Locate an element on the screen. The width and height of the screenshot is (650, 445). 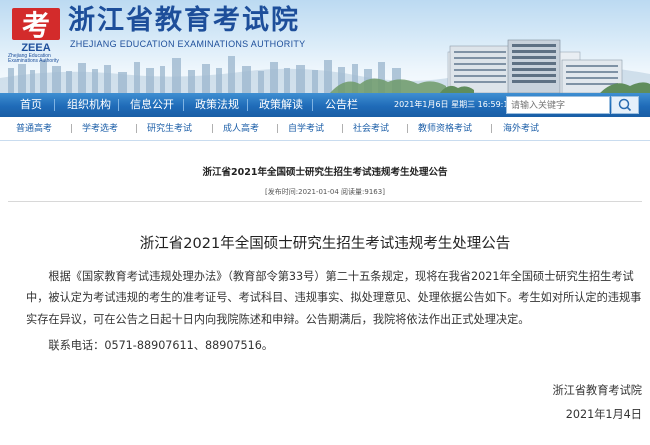
article-header-title: 浙江省2021年全国硕士研究生招生考试违规考生处理公告 is located at coordinates (325, 172).